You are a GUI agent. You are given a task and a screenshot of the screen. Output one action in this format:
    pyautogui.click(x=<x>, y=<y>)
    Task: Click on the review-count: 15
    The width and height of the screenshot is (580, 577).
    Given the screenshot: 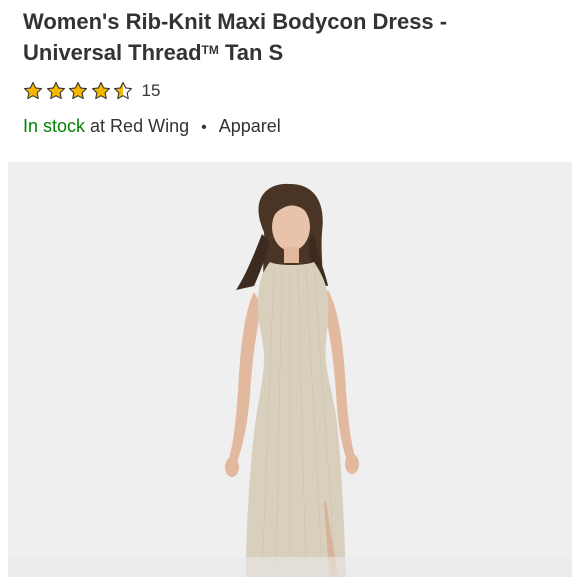 What is the action you would take?
    pyautogui.click(x=151, y=91)
    